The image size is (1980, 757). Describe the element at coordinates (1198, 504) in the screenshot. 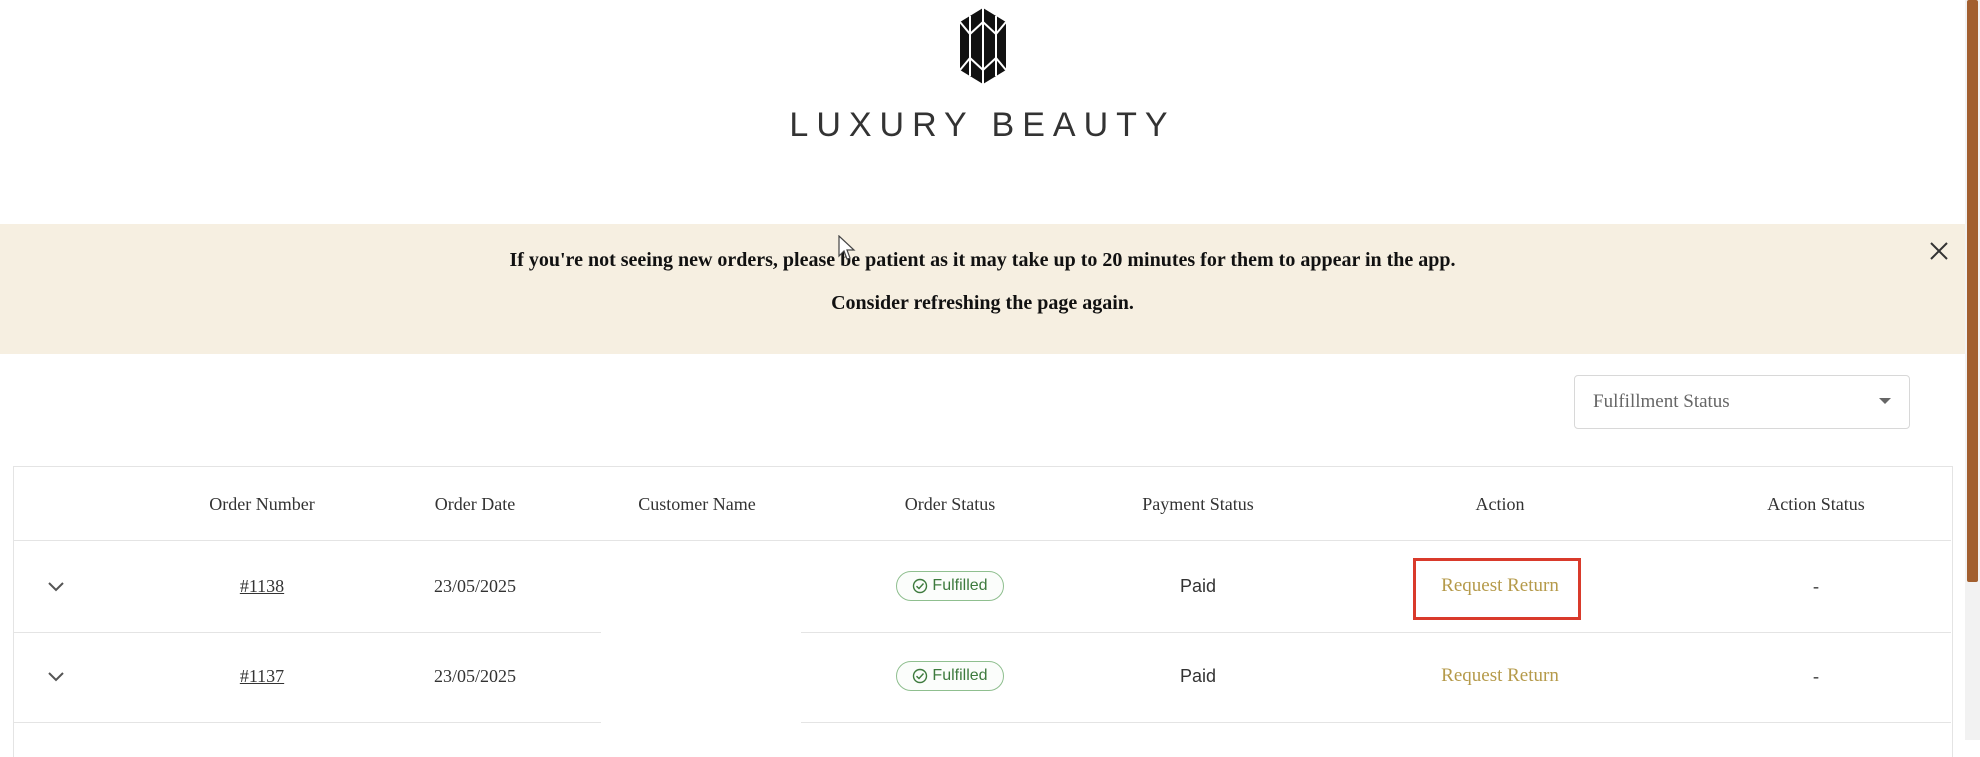

I see `header-payment-status: Payment Status` at that location.